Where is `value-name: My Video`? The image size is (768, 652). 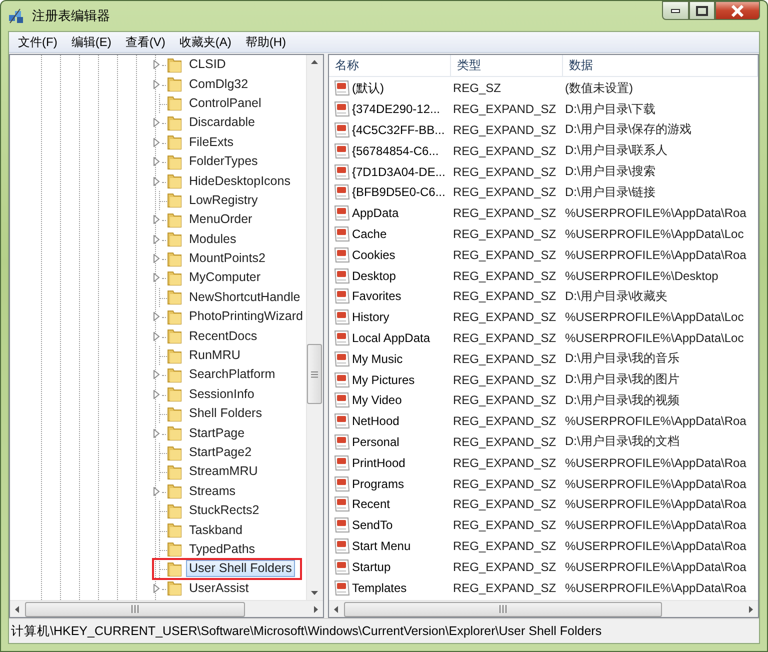
value-name: My Video is located at coordinates (377, 400).